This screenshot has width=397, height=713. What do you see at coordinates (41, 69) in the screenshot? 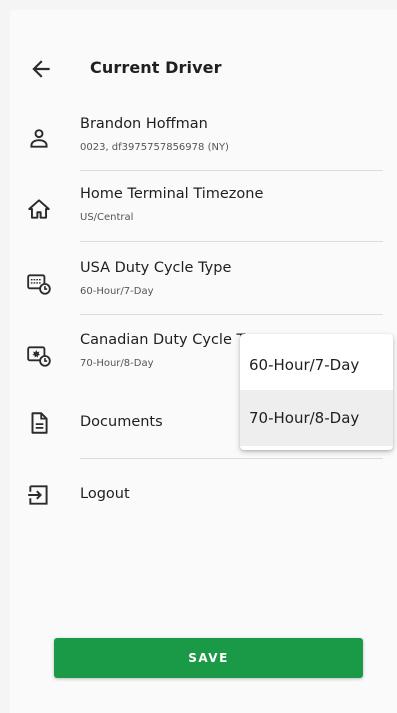
I see `back-arrow-icon` at bounding box center [41, 69].